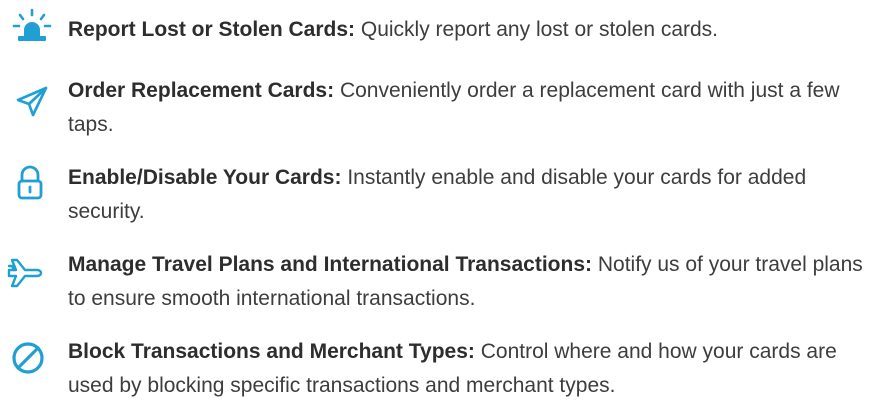 This screenshot has width=887, height=417. What do you see at coordinates (205, 177) in the screenshot?
I see `feature-title: Enable/Disable Your Cards:` at bounding box center [205, 177].